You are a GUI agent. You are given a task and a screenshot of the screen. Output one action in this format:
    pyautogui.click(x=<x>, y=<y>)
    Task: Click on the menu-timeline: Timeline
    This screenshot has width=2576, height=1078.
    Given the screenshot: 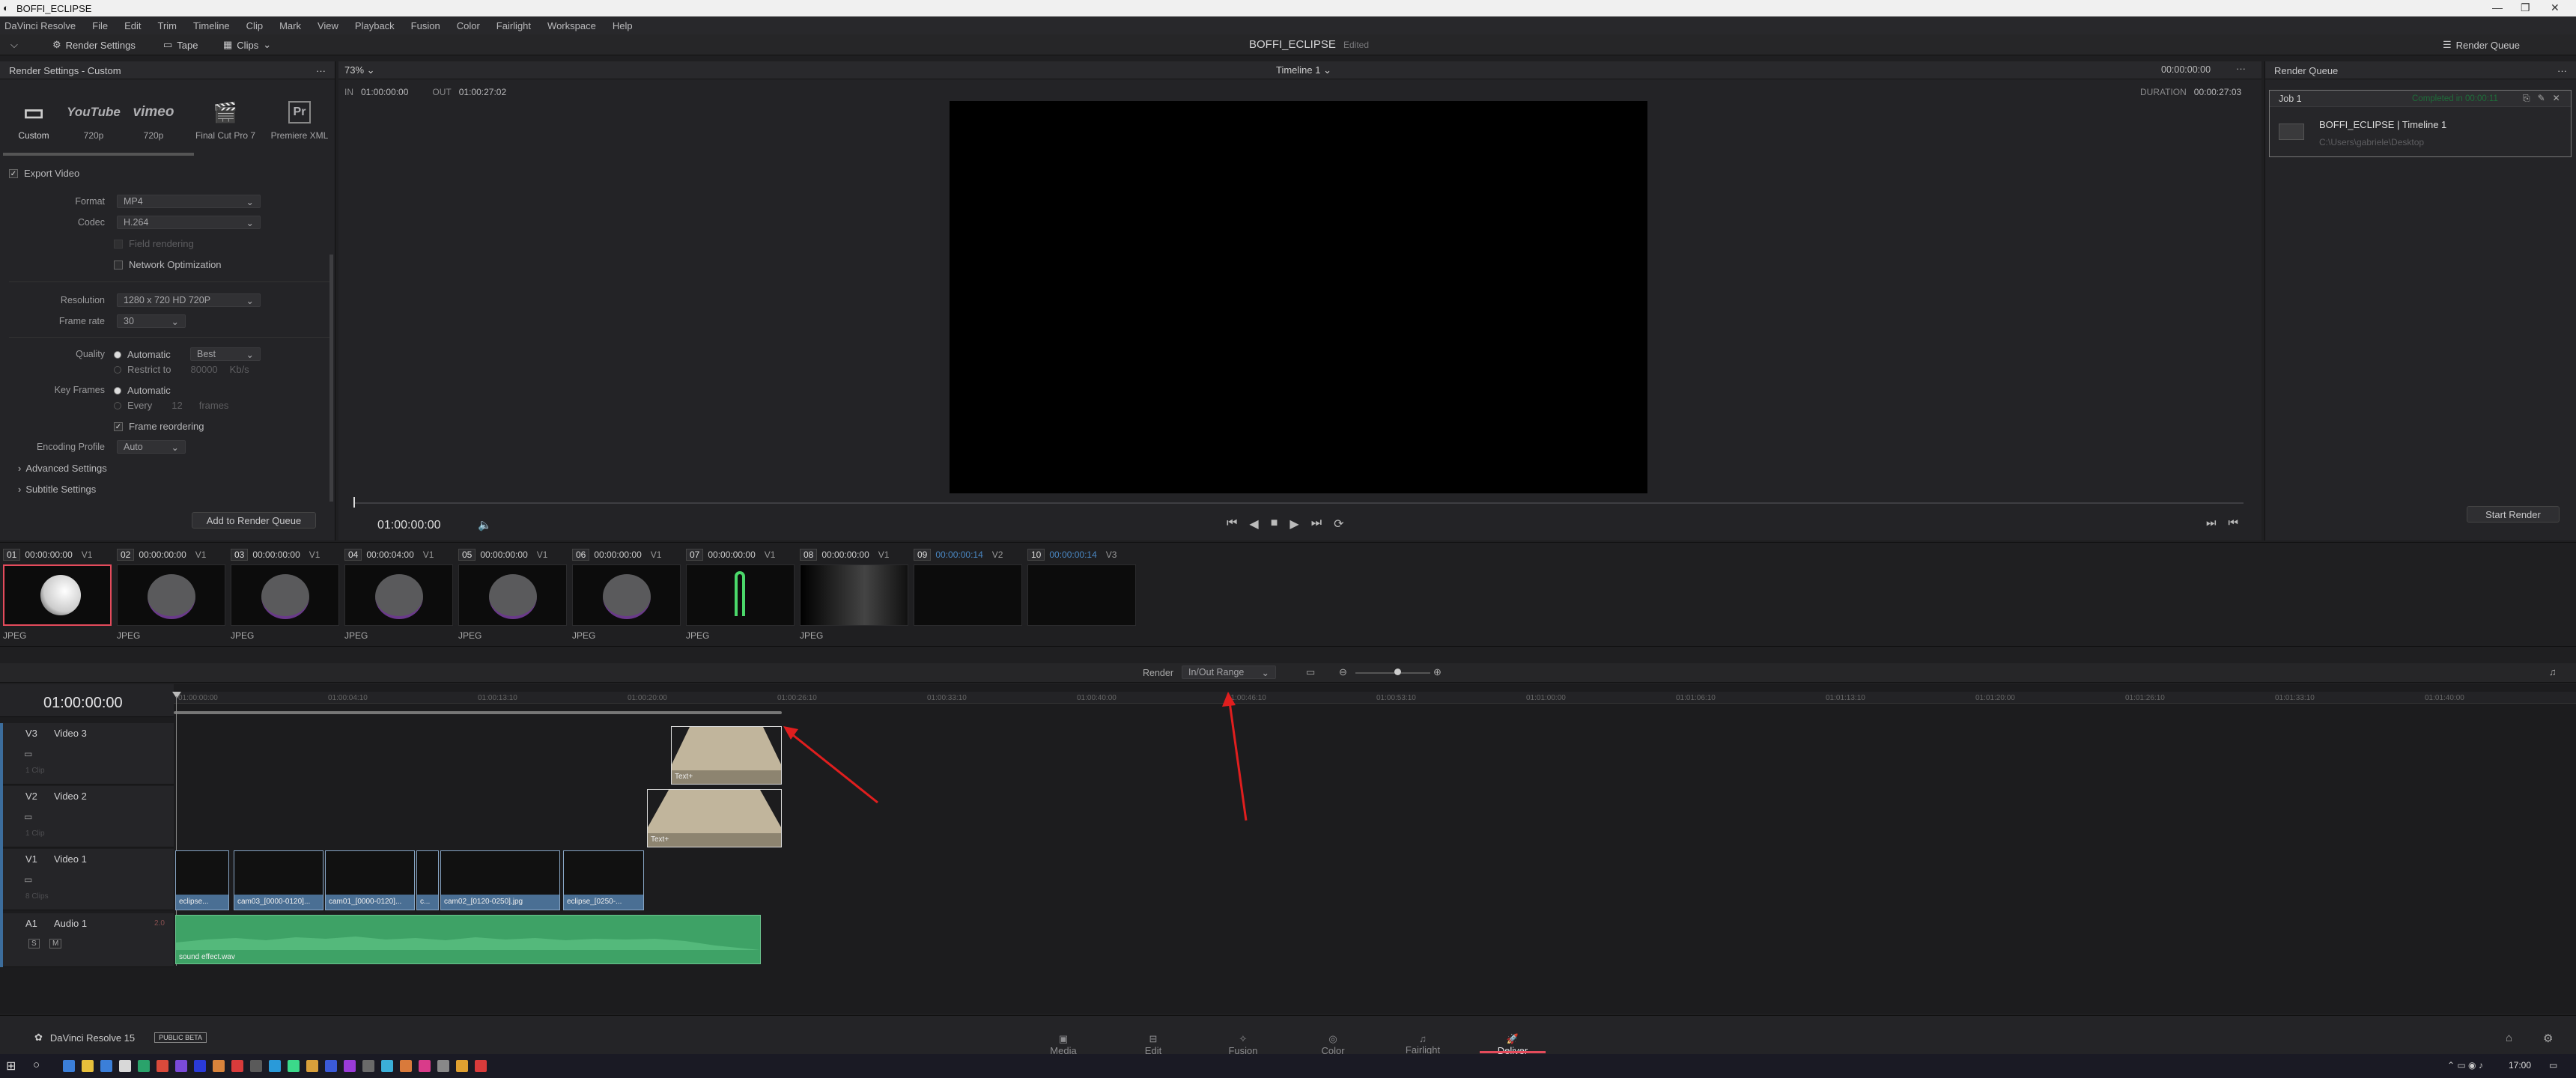 What is the action you would take?
    pyautogui.click(x=211, y=25)
    